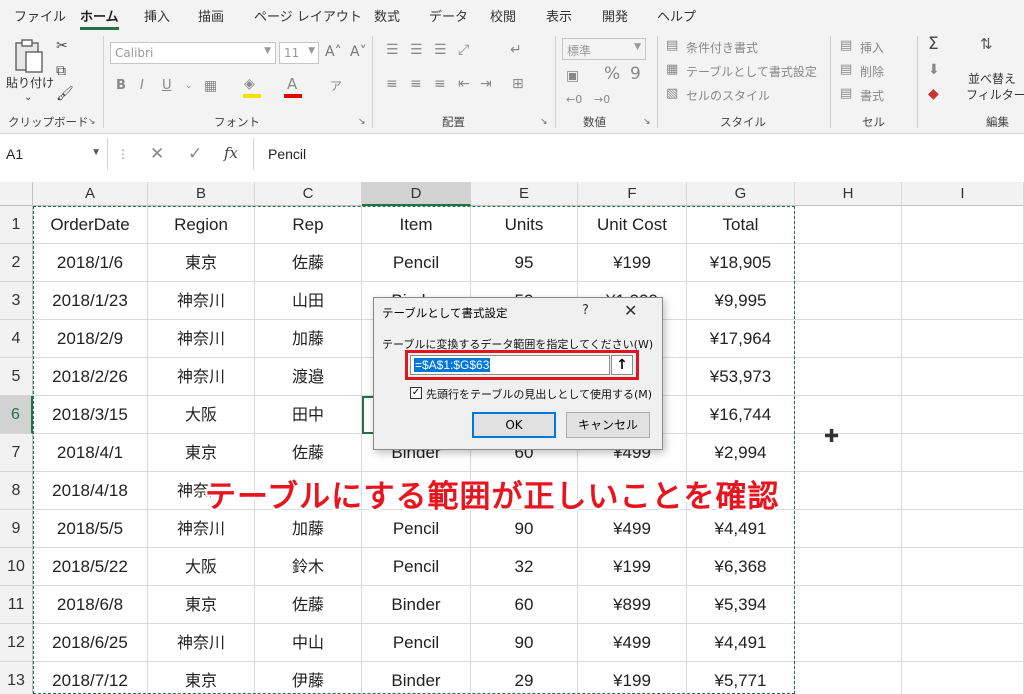  Describe the element at coordinates (992, 78) in the screenshot. I see `sort-filter-button: 並べ替え` at that location.